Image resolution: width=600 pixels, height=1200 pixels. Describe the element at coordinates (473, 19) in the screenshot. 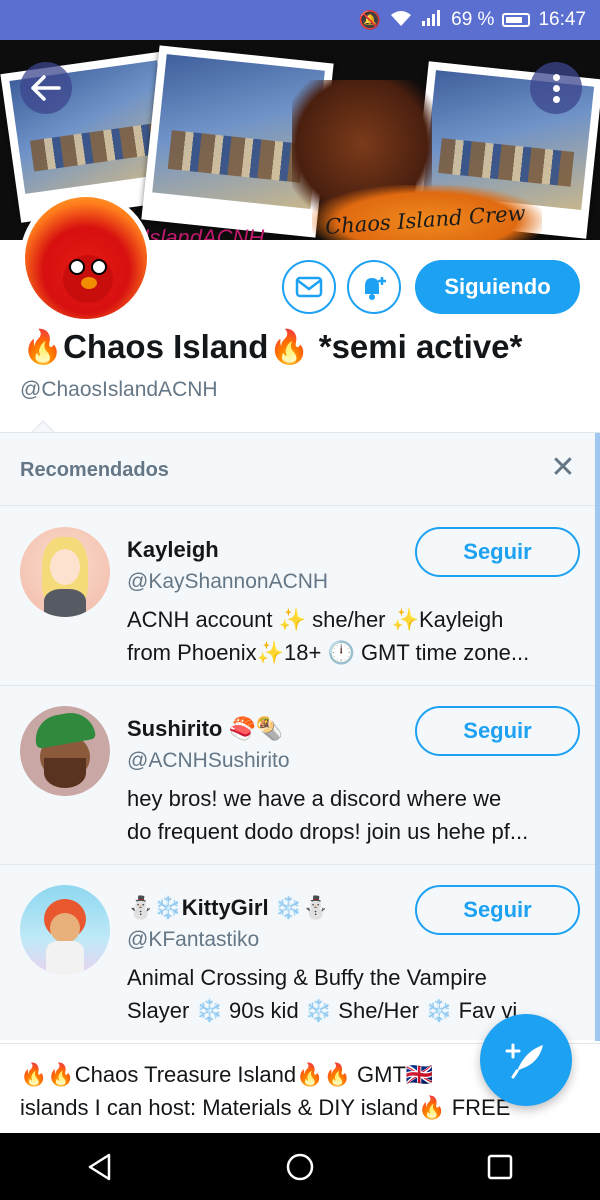

I see `battery-percent: 69 %` at that location.